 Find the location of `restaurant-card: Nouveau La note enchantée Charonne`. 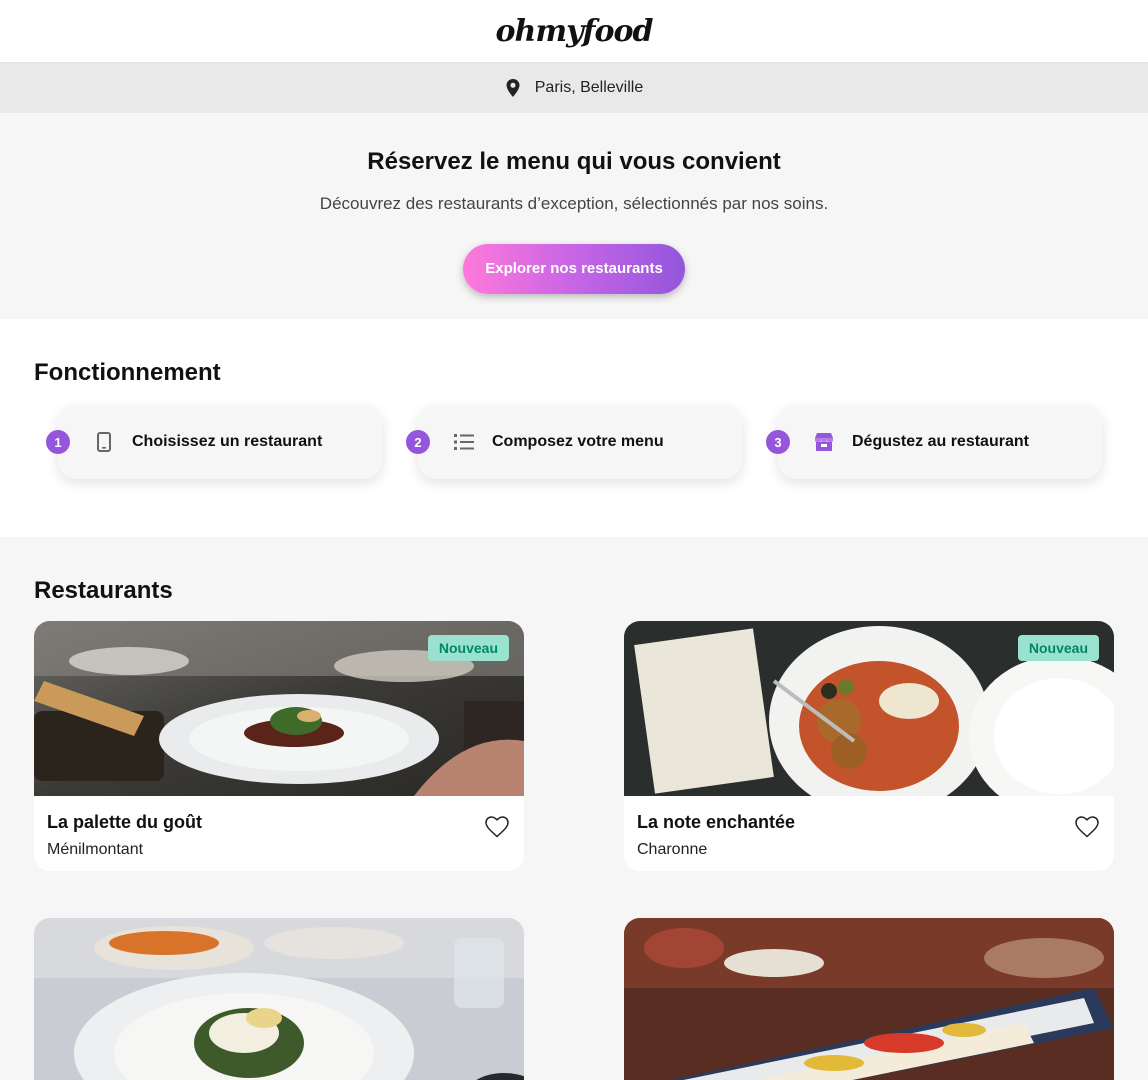

restaurant-card: Nouveau La note enchantée Charonne is located at coordinates (869, 746).